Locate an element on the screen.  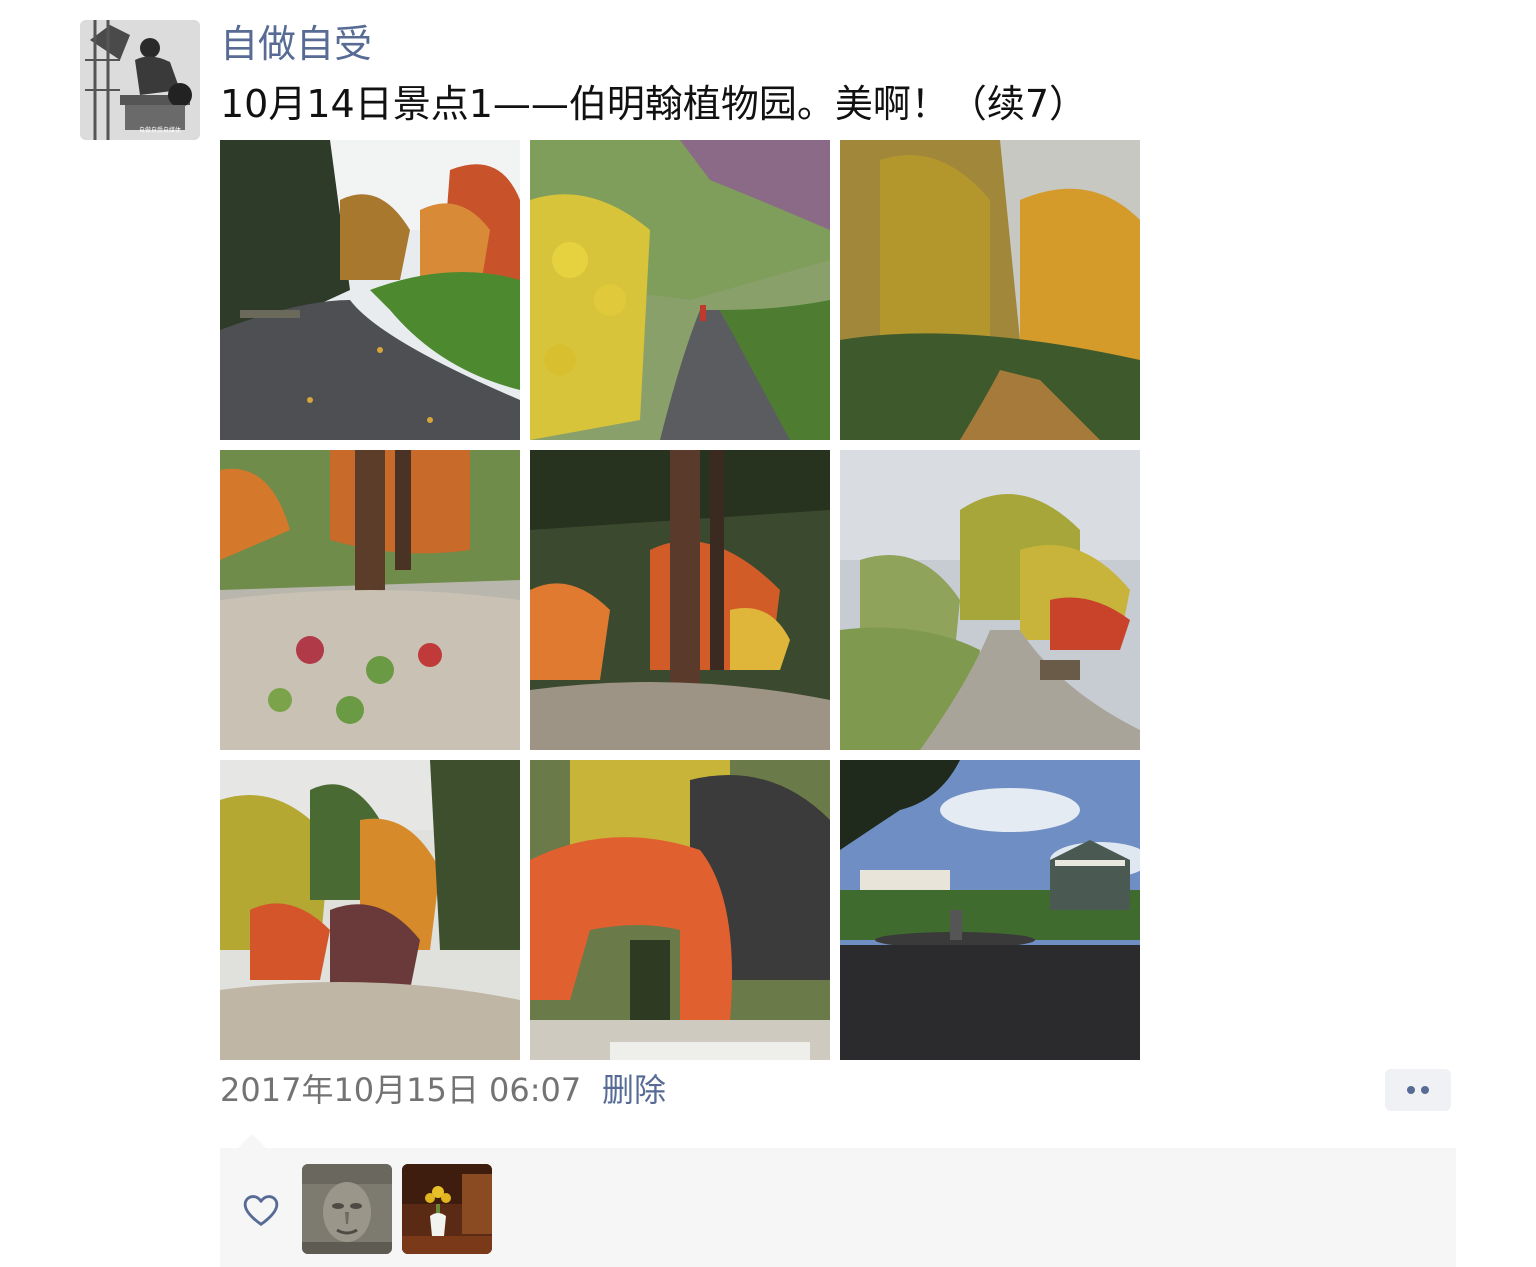
photo-orange-maple-trunk is located at coordinates (680, 600).